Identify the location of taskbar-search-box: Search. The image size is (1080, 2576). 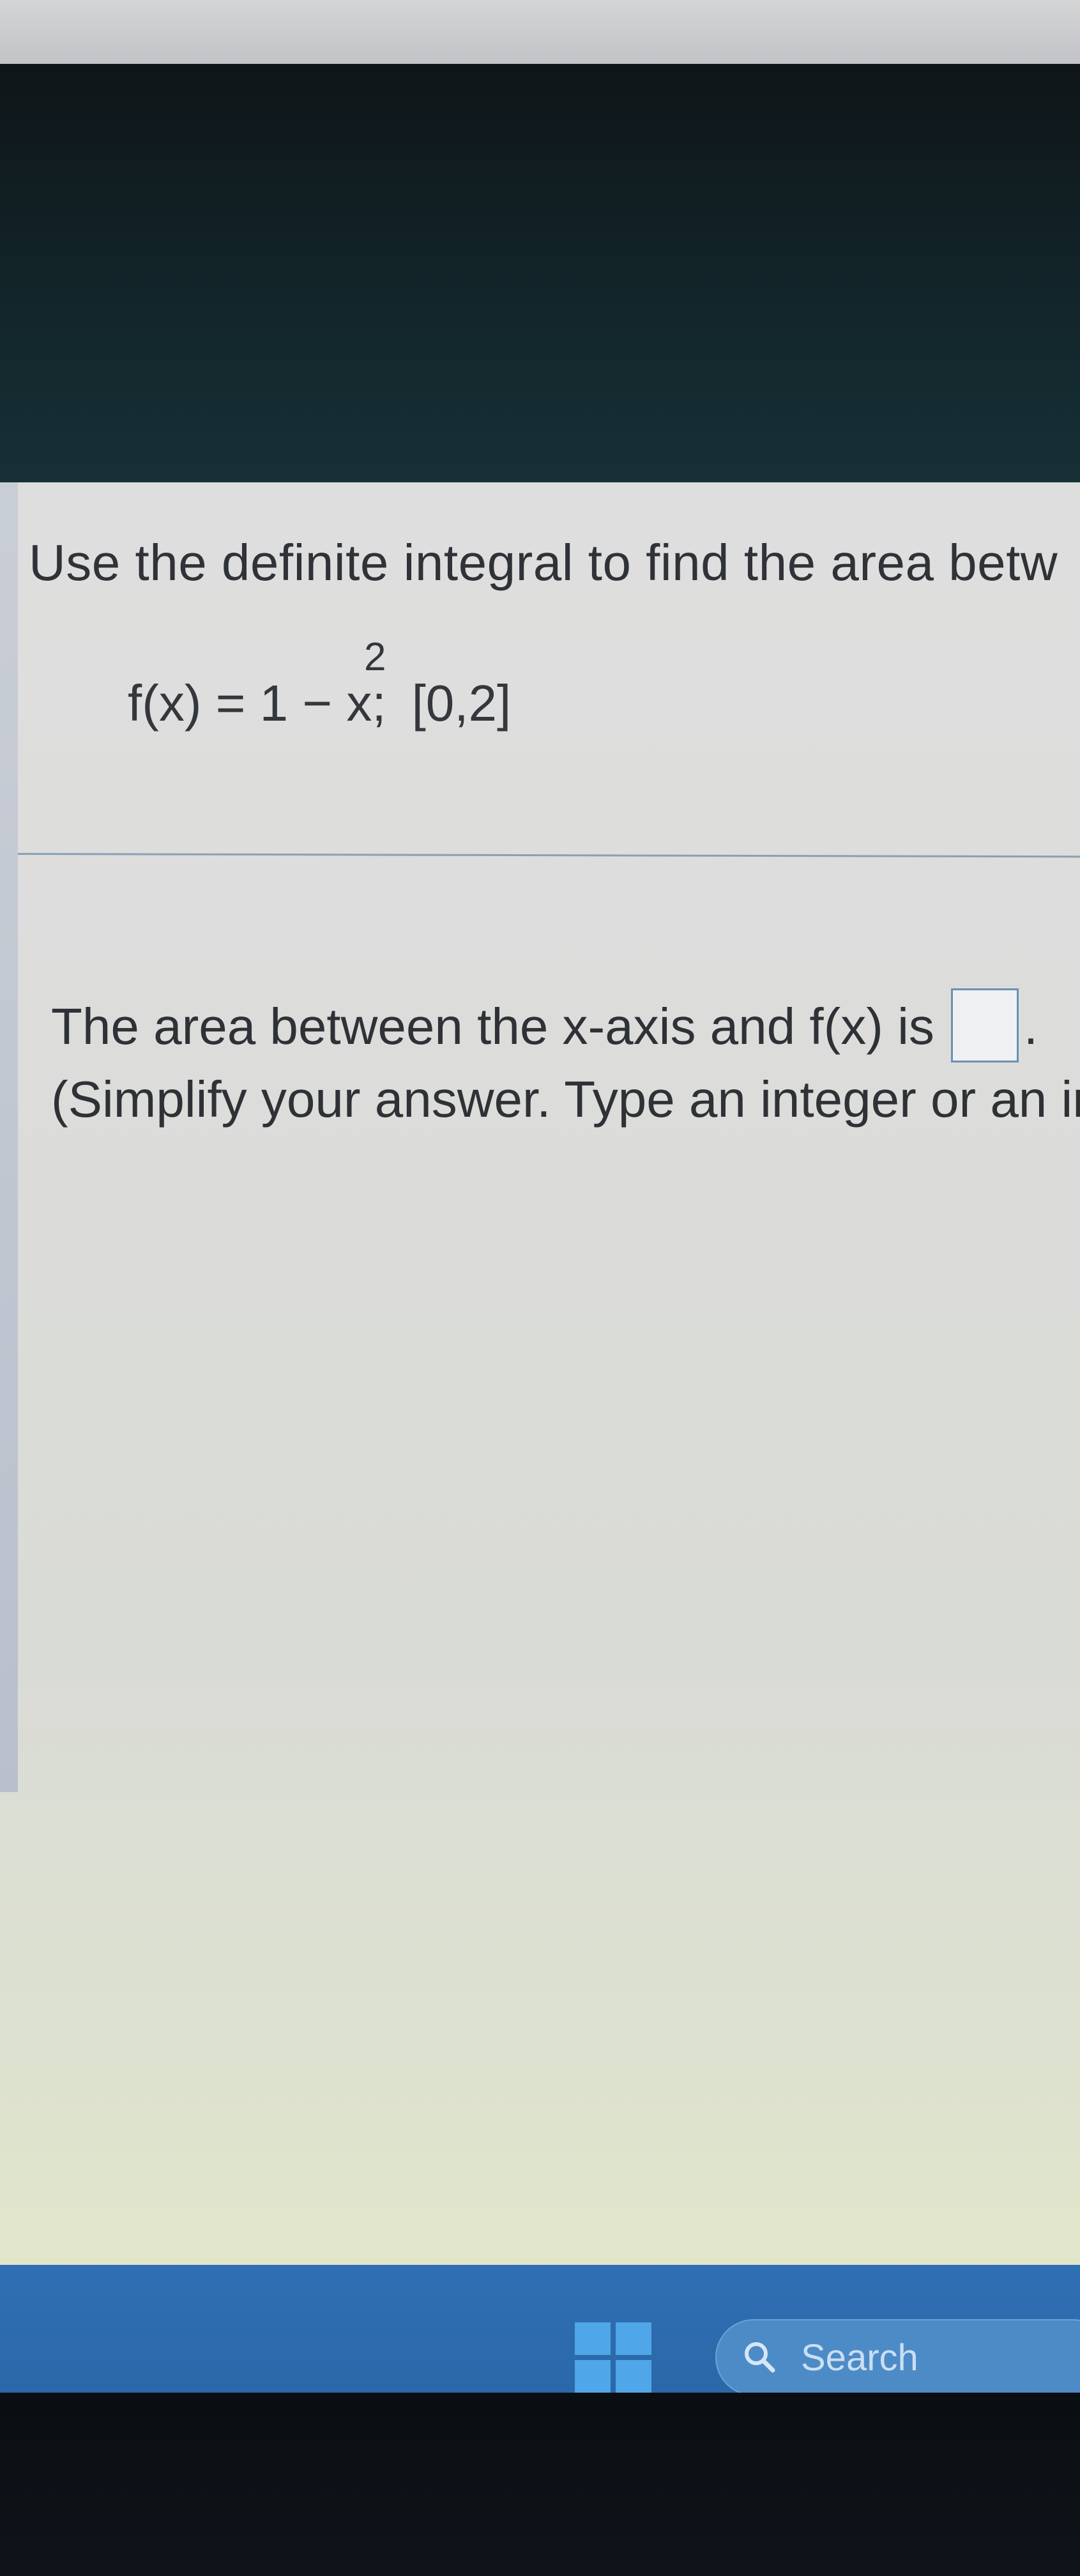
(897, 2357).